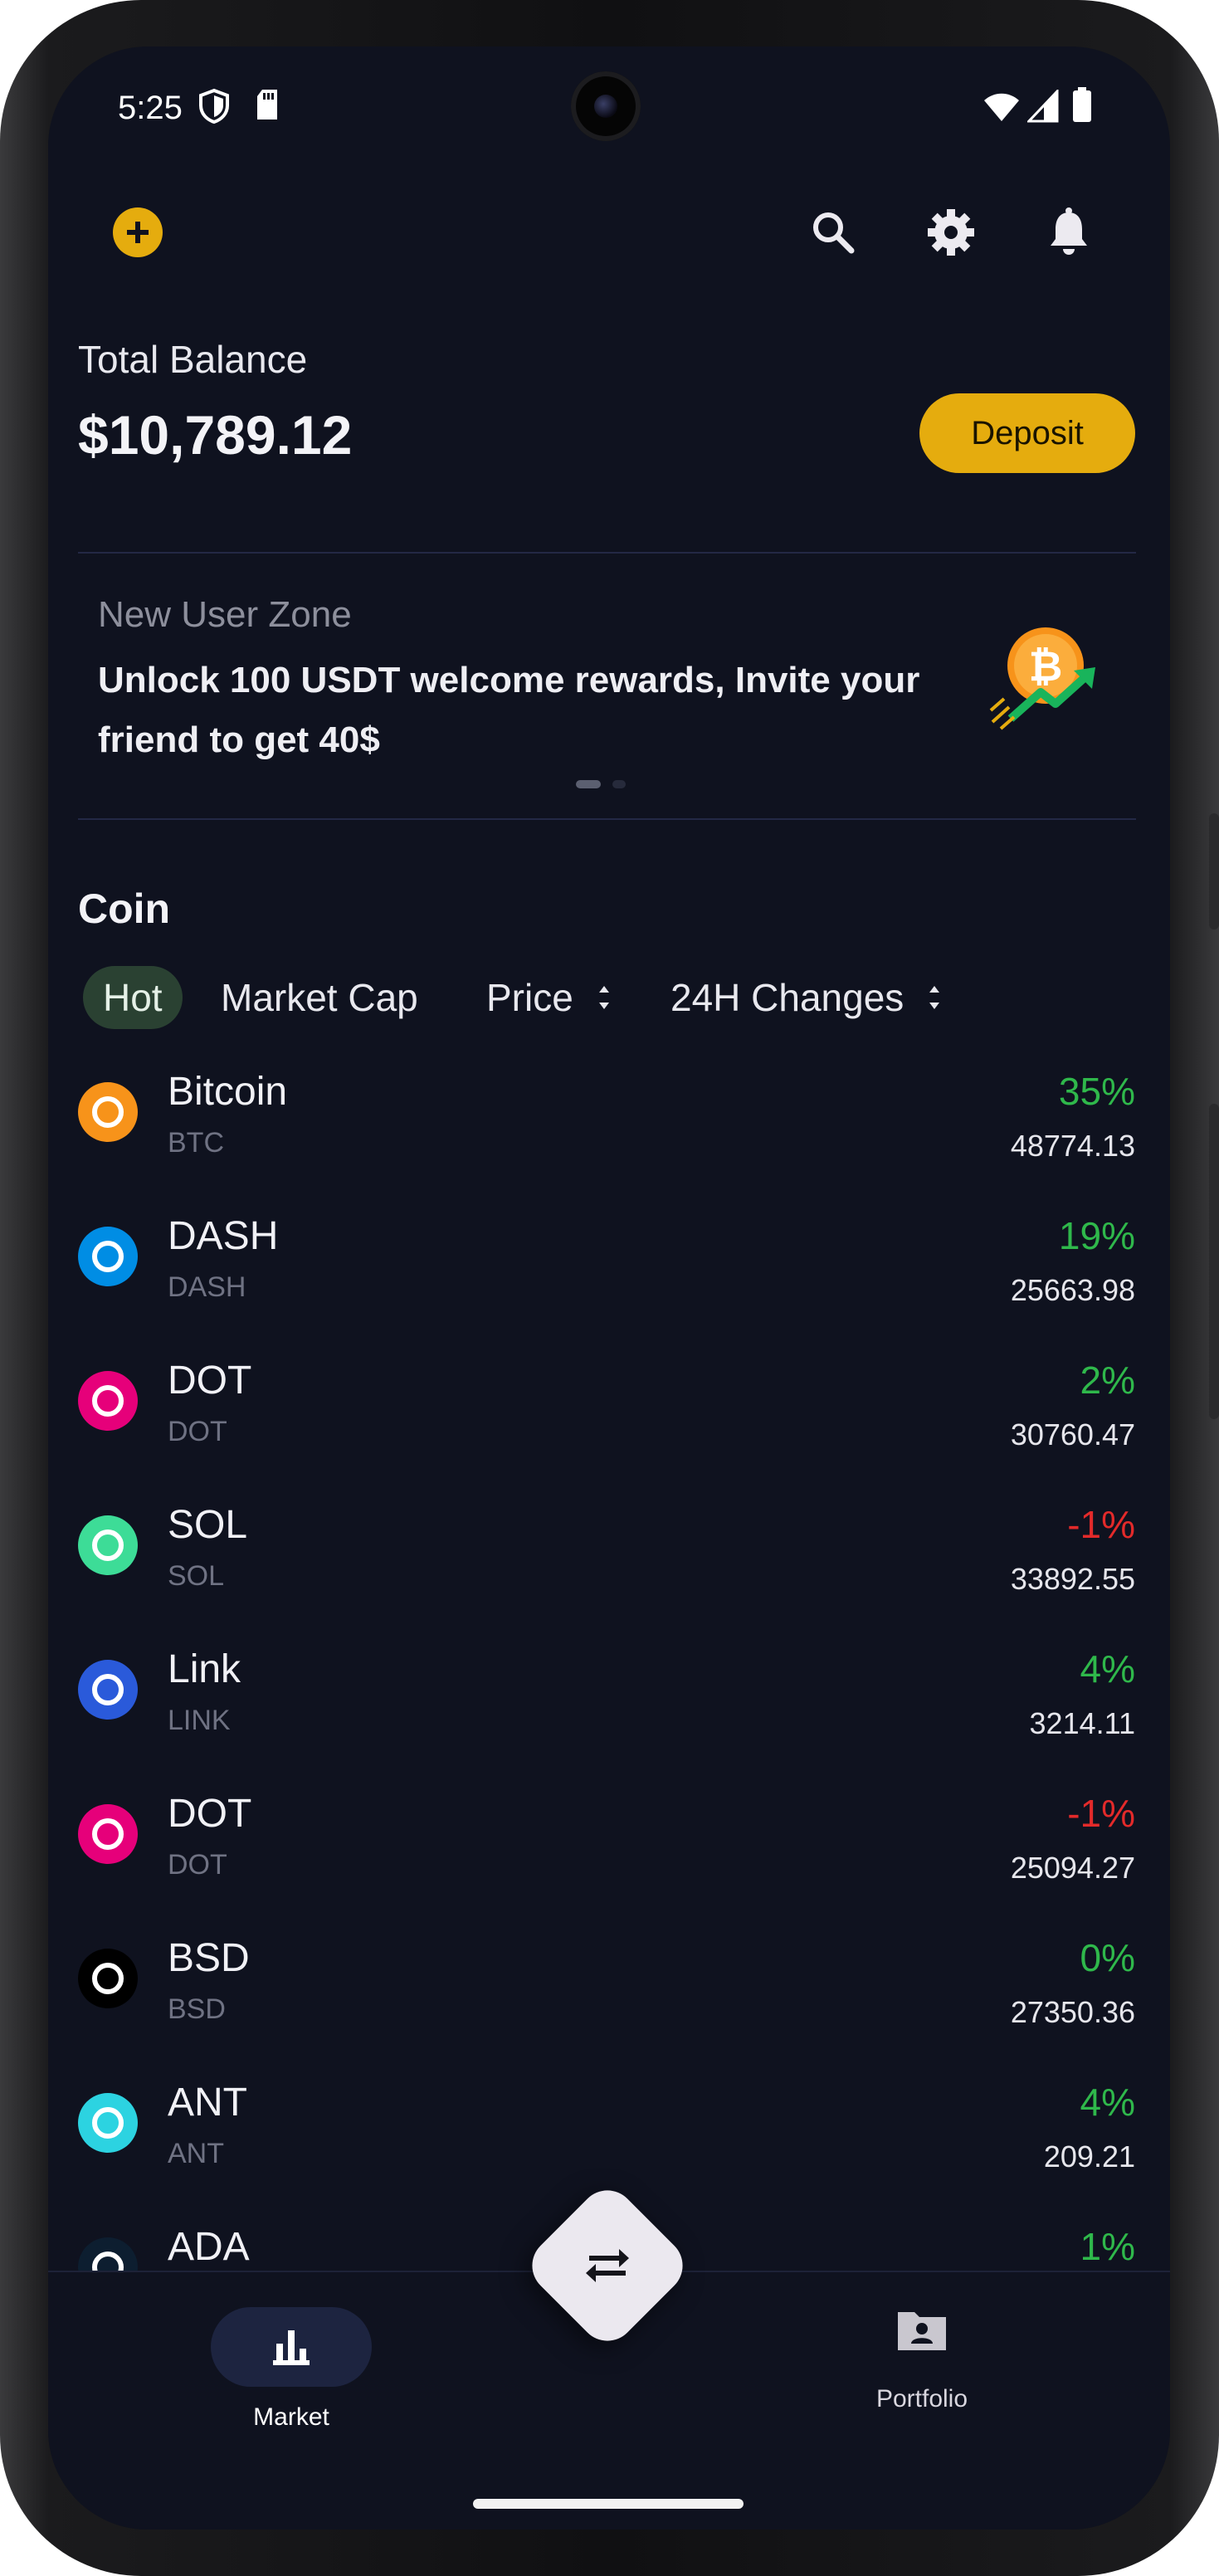 This screenshot has width=1219, height=2576. What do you see at coordinates (193, 360) in the screenshot?
I see `total-balance-label: Total Balance` at bounding box center [193, 360].